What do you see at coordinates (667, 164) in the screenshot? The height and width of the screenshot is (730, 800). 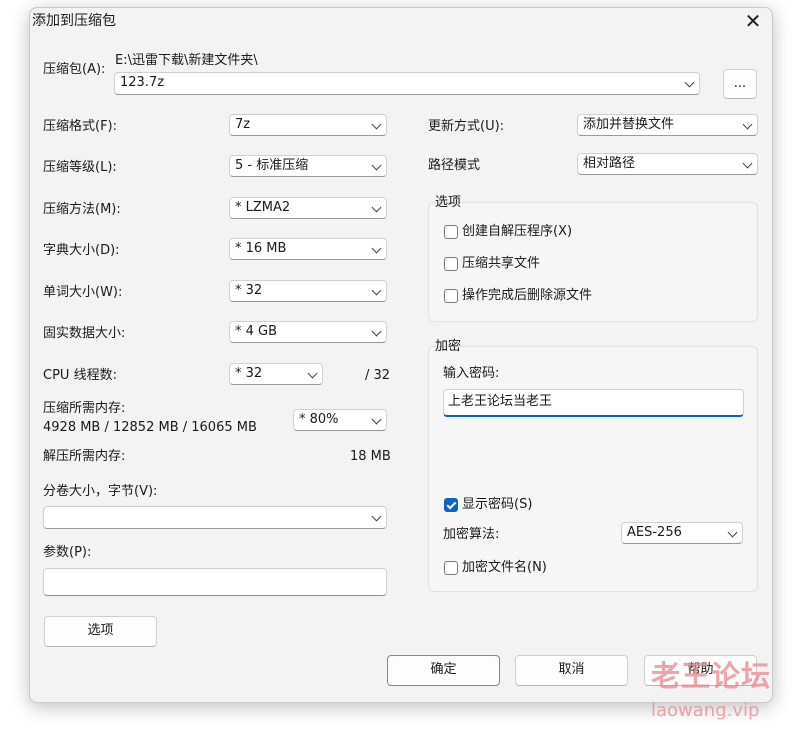 I see `pathmode-select: 相对路径` at bounding box center [667, 164].